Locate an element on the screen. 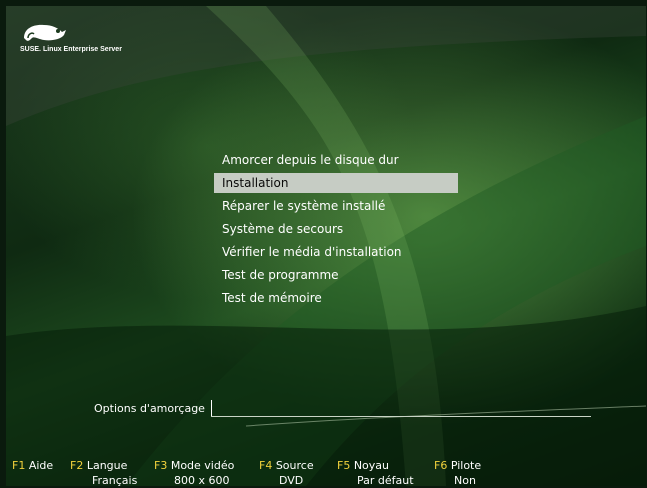 The height and width of the screenshot is (488, 647). boot-options-row: Options d'amorçage is located at coordinates (342, 408).